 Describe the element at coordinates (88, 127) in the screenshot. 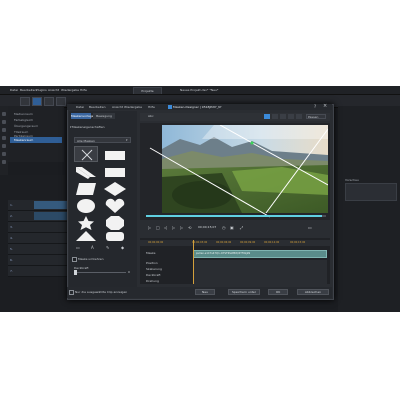

I see `mask-properties-header: Maskeneigenschaften` at that location.